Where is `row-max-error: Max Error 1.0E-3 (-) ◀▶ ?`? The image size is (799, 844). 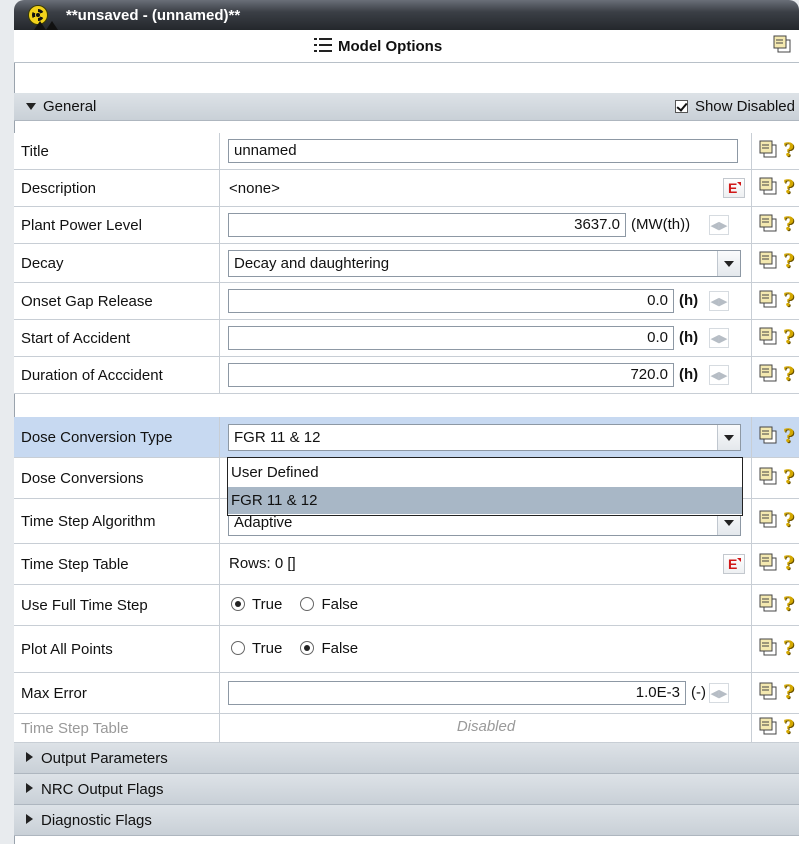
row-max-error: Max Error 1.0E-3 (-) ◀▶ ? is located at coordinates (406, 693).